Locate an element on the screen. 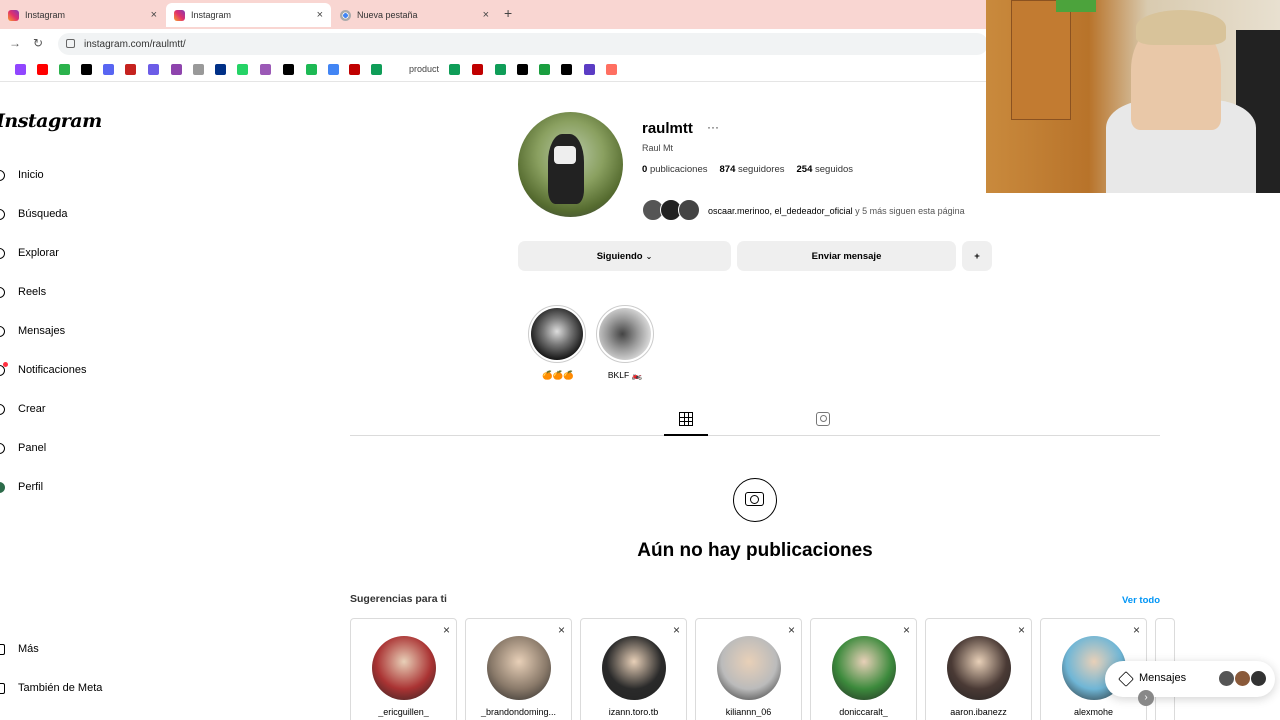 The width and height of the screenshot is (1280, 720). messages-pill: Mensajes is located at coordinates (1190, 679).